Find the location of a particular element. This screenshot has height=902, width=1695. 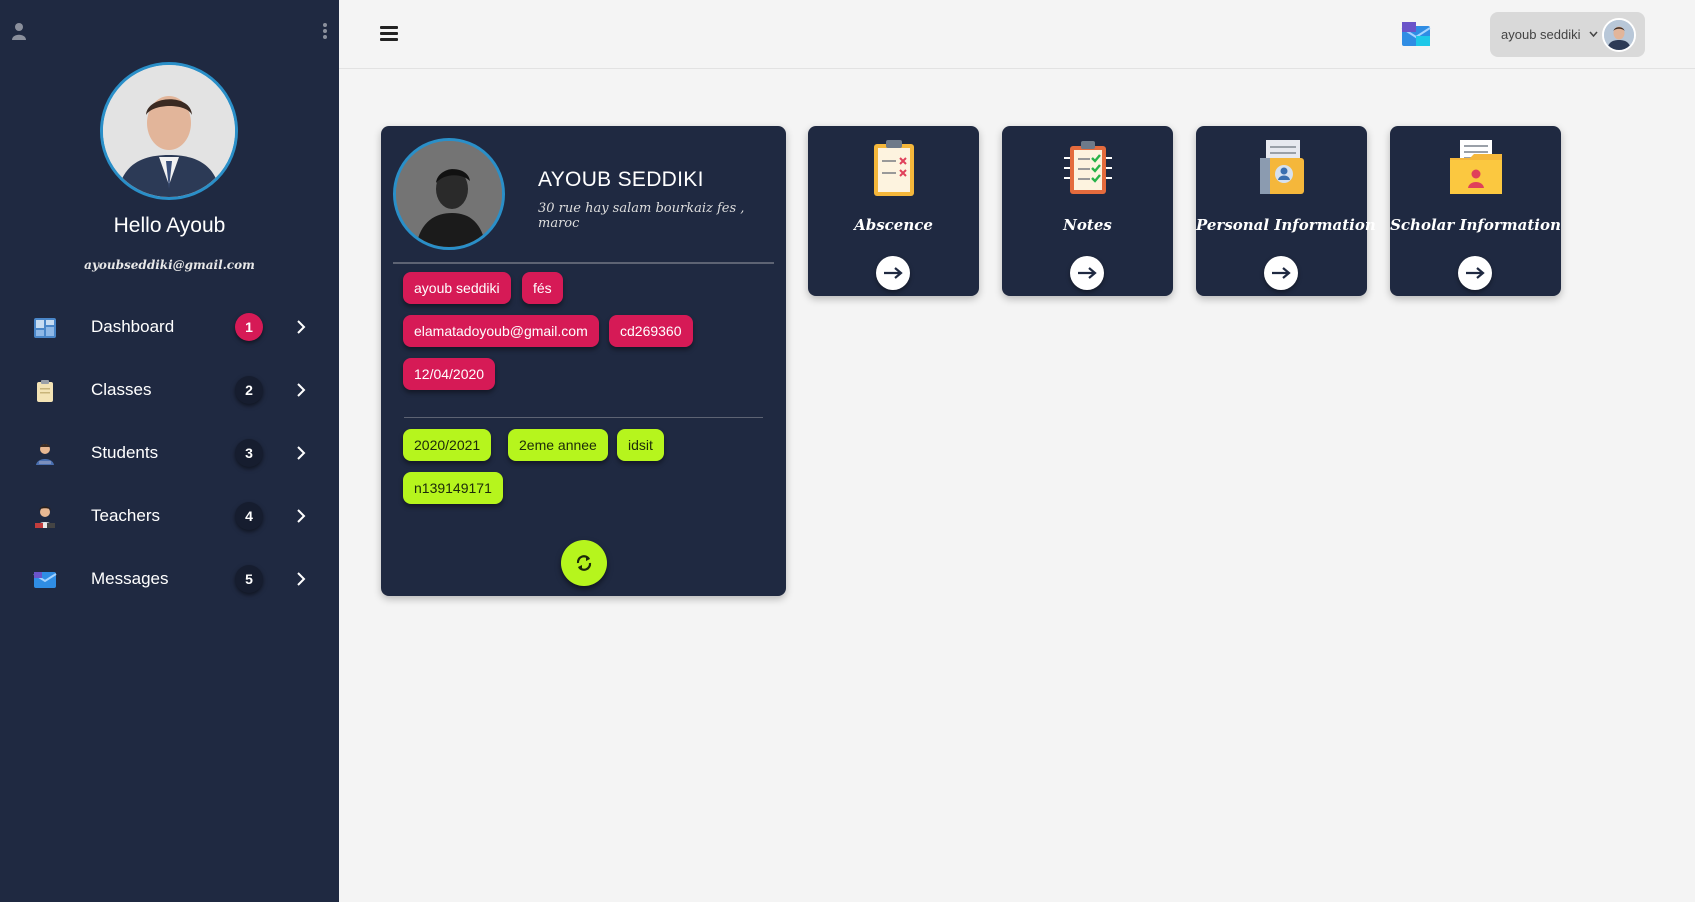

tile-scholar-information: Scholar Information is located at coordinates (1475, 211).